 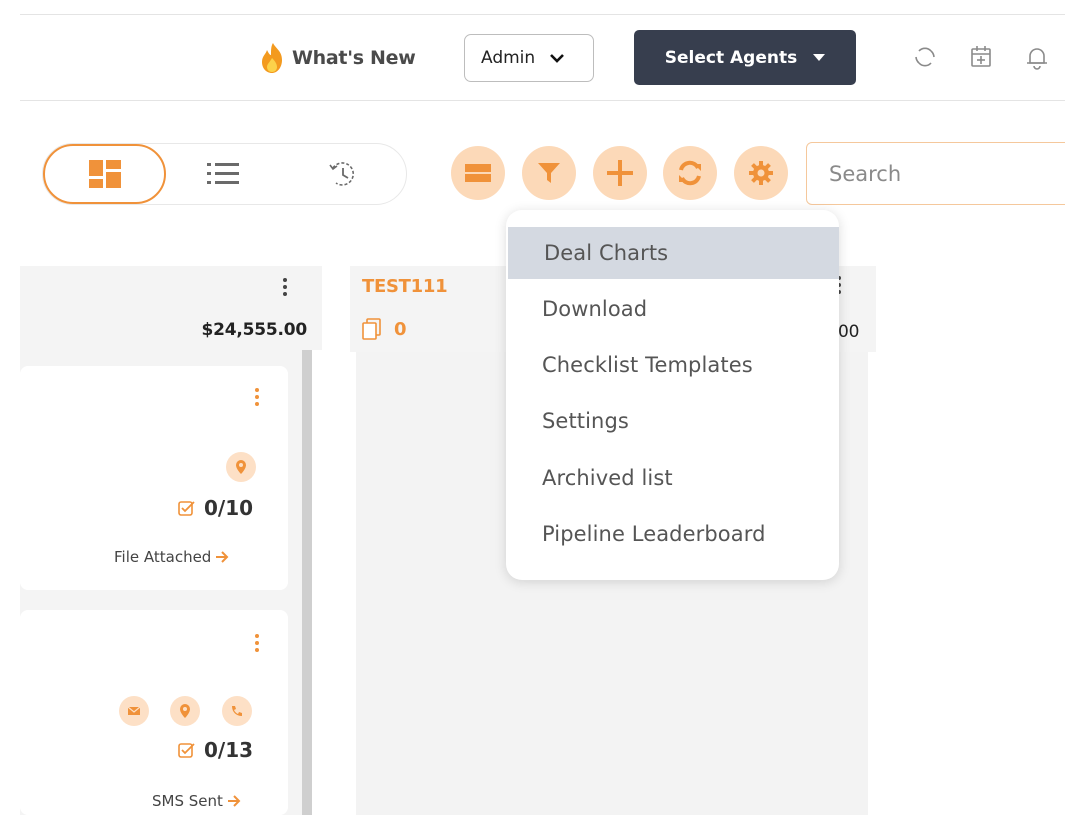 What do you see at coordinates (647, 365) in the screenshot?
I see `menu-item-label: Checklist Templates` at bounding box center [647, 365].